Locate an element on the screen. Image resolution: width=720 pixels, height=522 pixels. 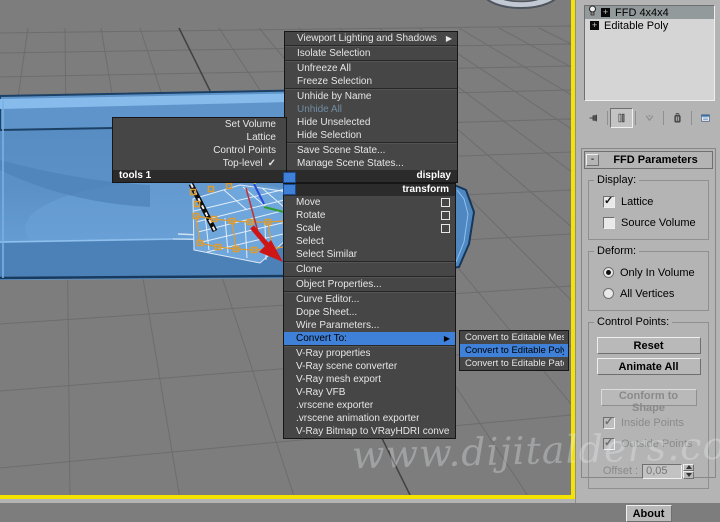
control-label: Lattice is located at coordinates (637, 201).